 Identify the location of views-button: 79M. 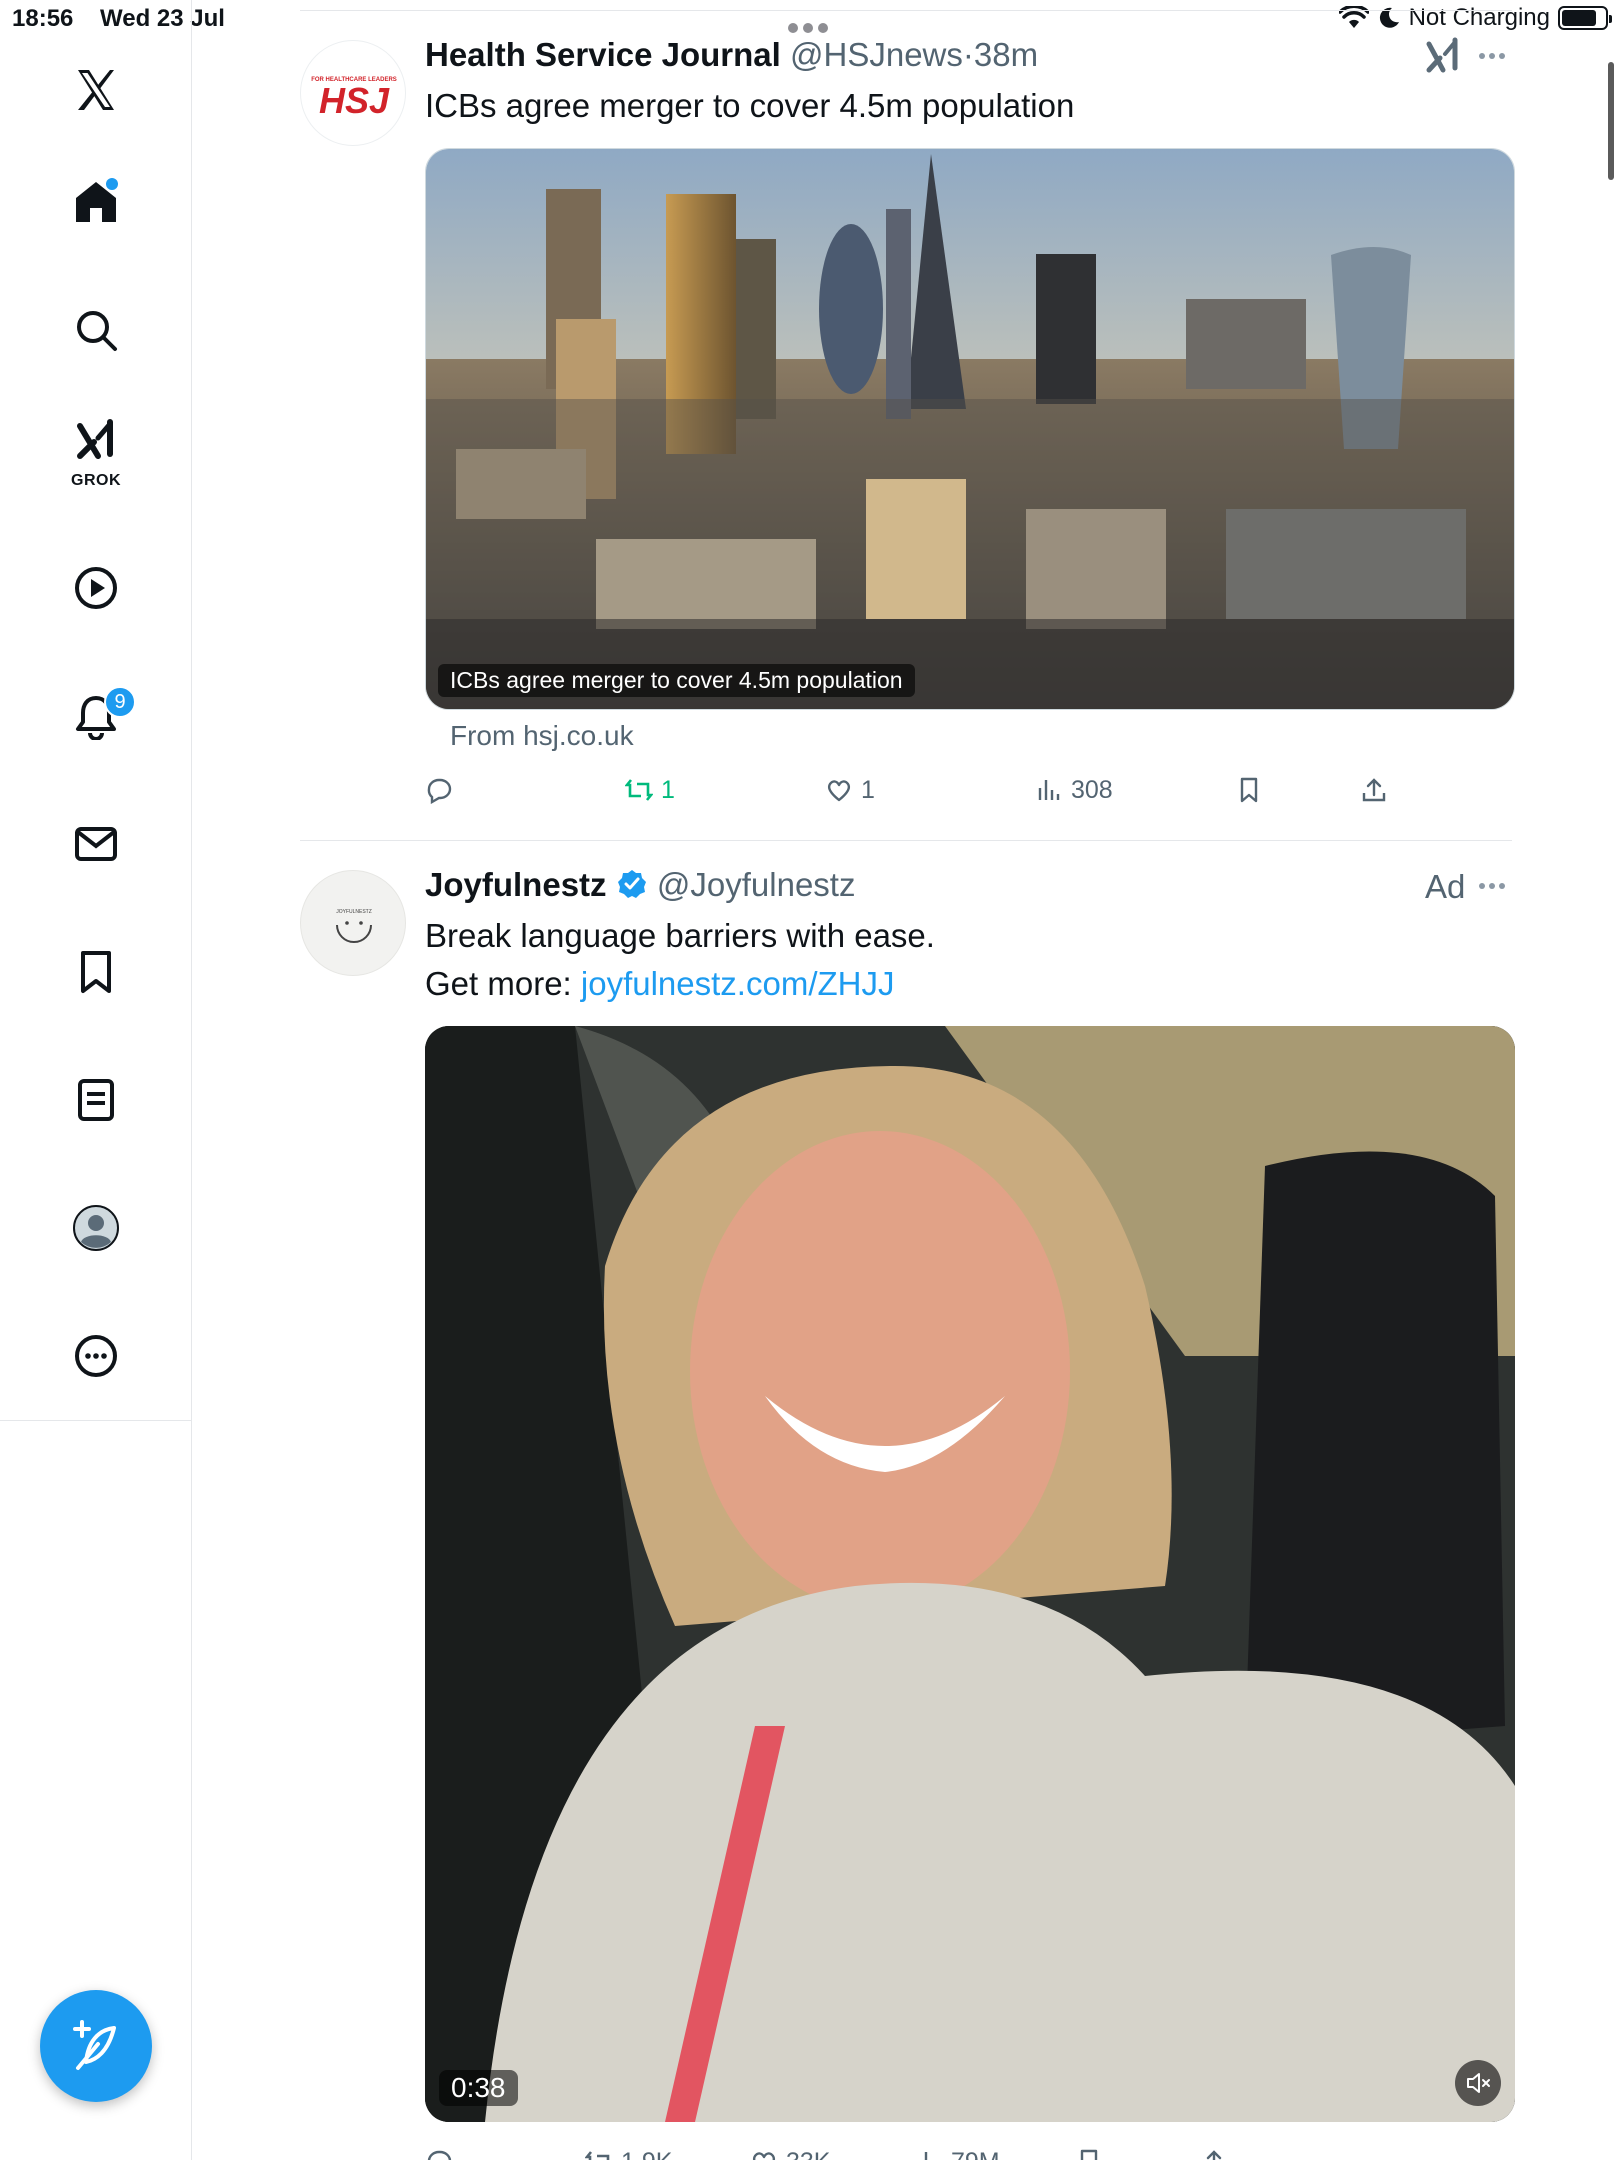
(957, 2150).